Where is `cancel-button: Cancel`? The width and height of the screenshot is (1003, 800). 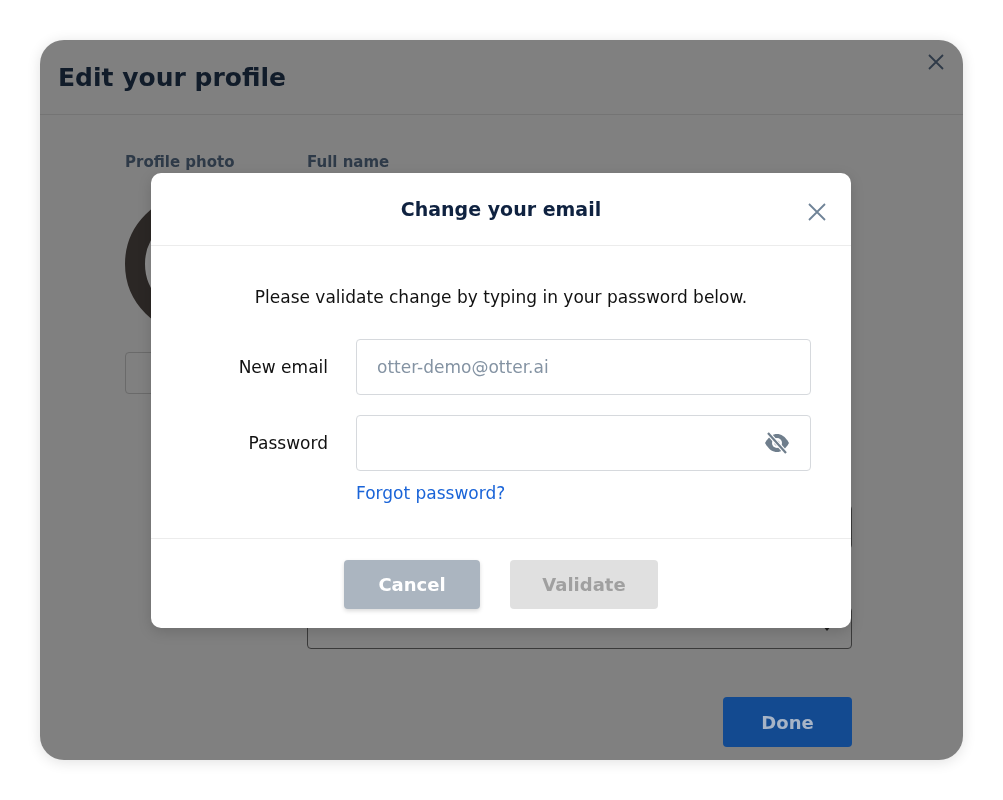
cancel-button: Cancel is located at coordinates (412, 584).